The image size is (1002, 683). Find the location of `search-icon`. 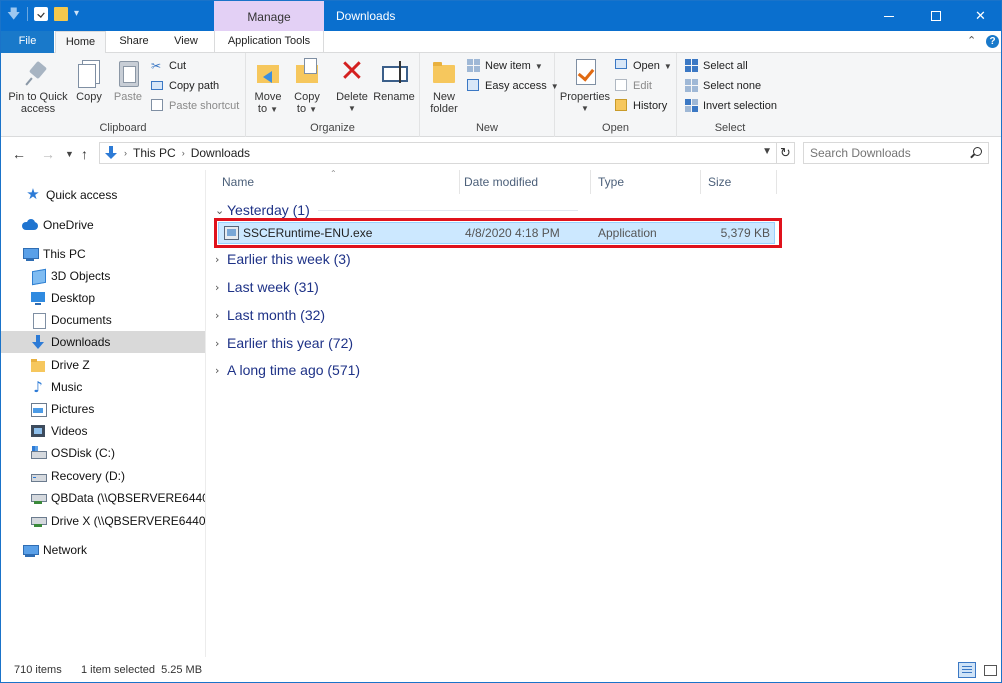

search-icon is located at coordinates (977, 151).